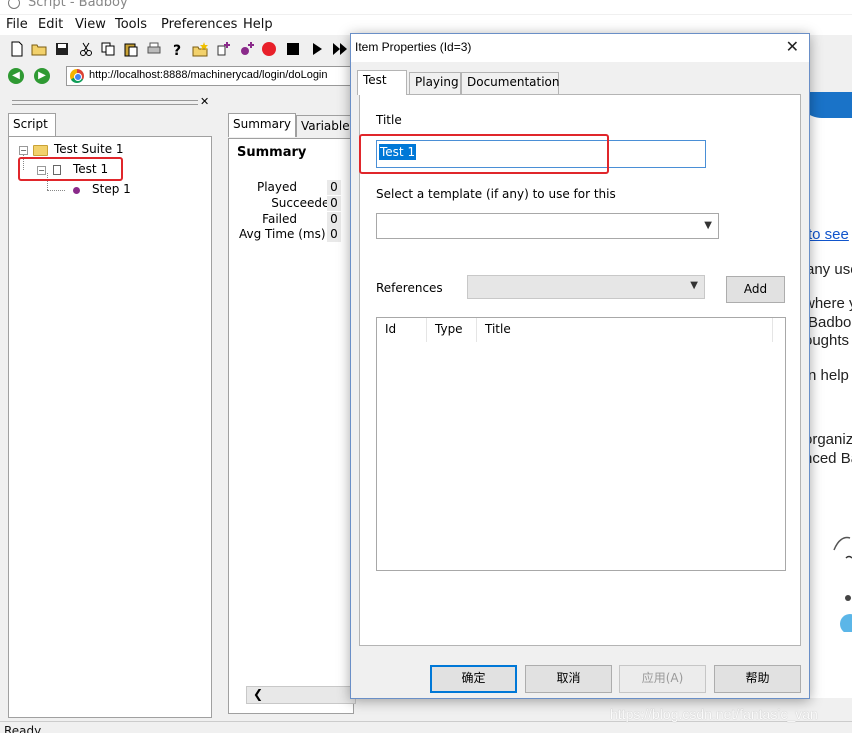 The height and width of the screenshot is (733, 852). What do you see at coordinates (282, 234) in the screenshot?
I see `avg-time-label: Avg Time (ms)` at bounding box center [282, 234].